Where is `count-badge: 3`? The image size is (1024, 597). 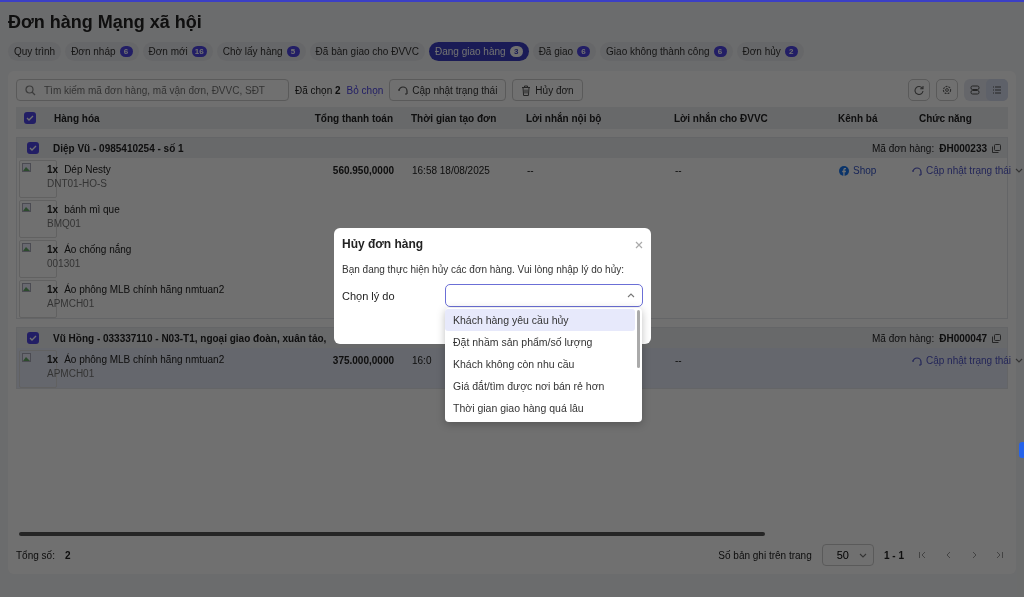 count-badge: 3 is located at coordinates (516, 51).